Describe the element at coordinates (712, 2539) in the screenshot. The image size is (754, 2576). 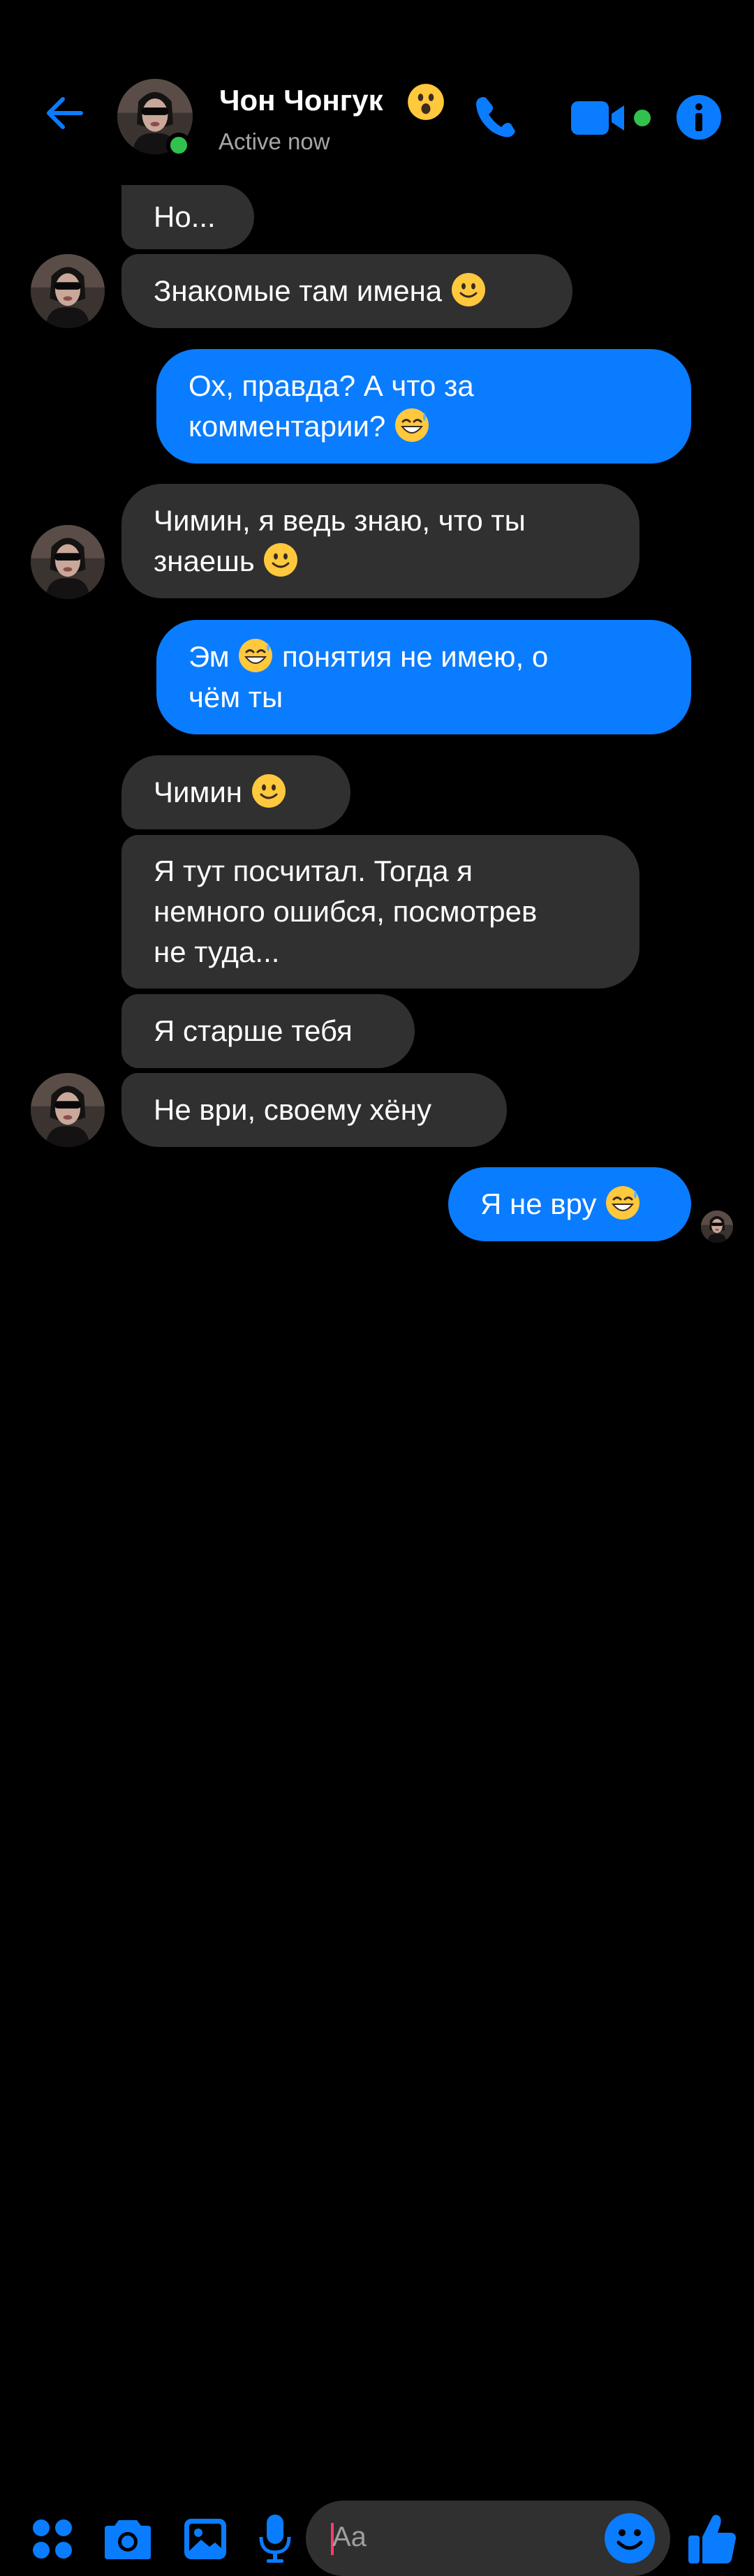
I see `thumbs-up-icon` at that location.